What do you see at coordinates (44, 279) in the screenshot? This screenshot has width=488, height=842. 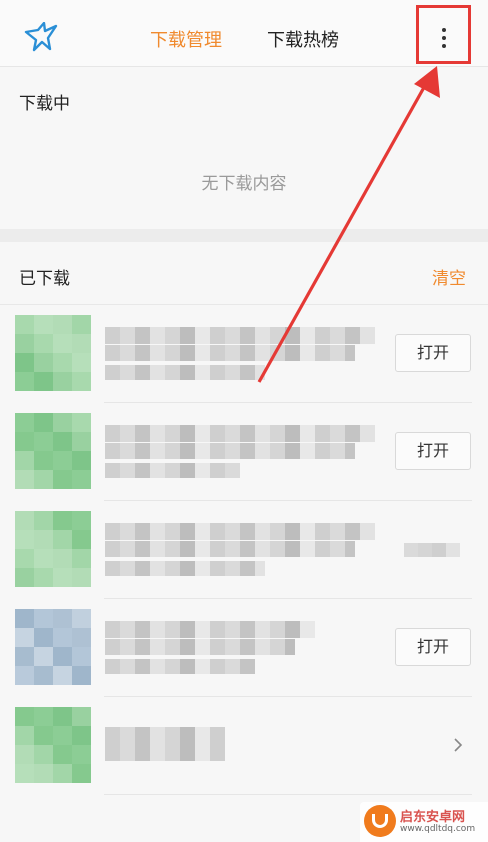 I see `downloaded-title: 已下载` at bounding box center [44, 279].